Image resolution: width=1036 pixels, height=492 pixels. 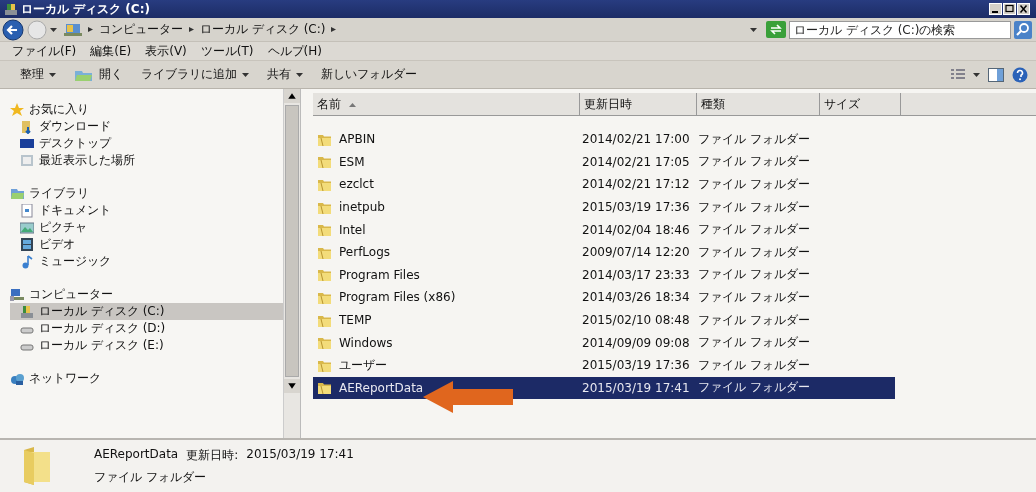 I want to click on sidebar-item: 最近表示した場所, so click(x=146, y=160).